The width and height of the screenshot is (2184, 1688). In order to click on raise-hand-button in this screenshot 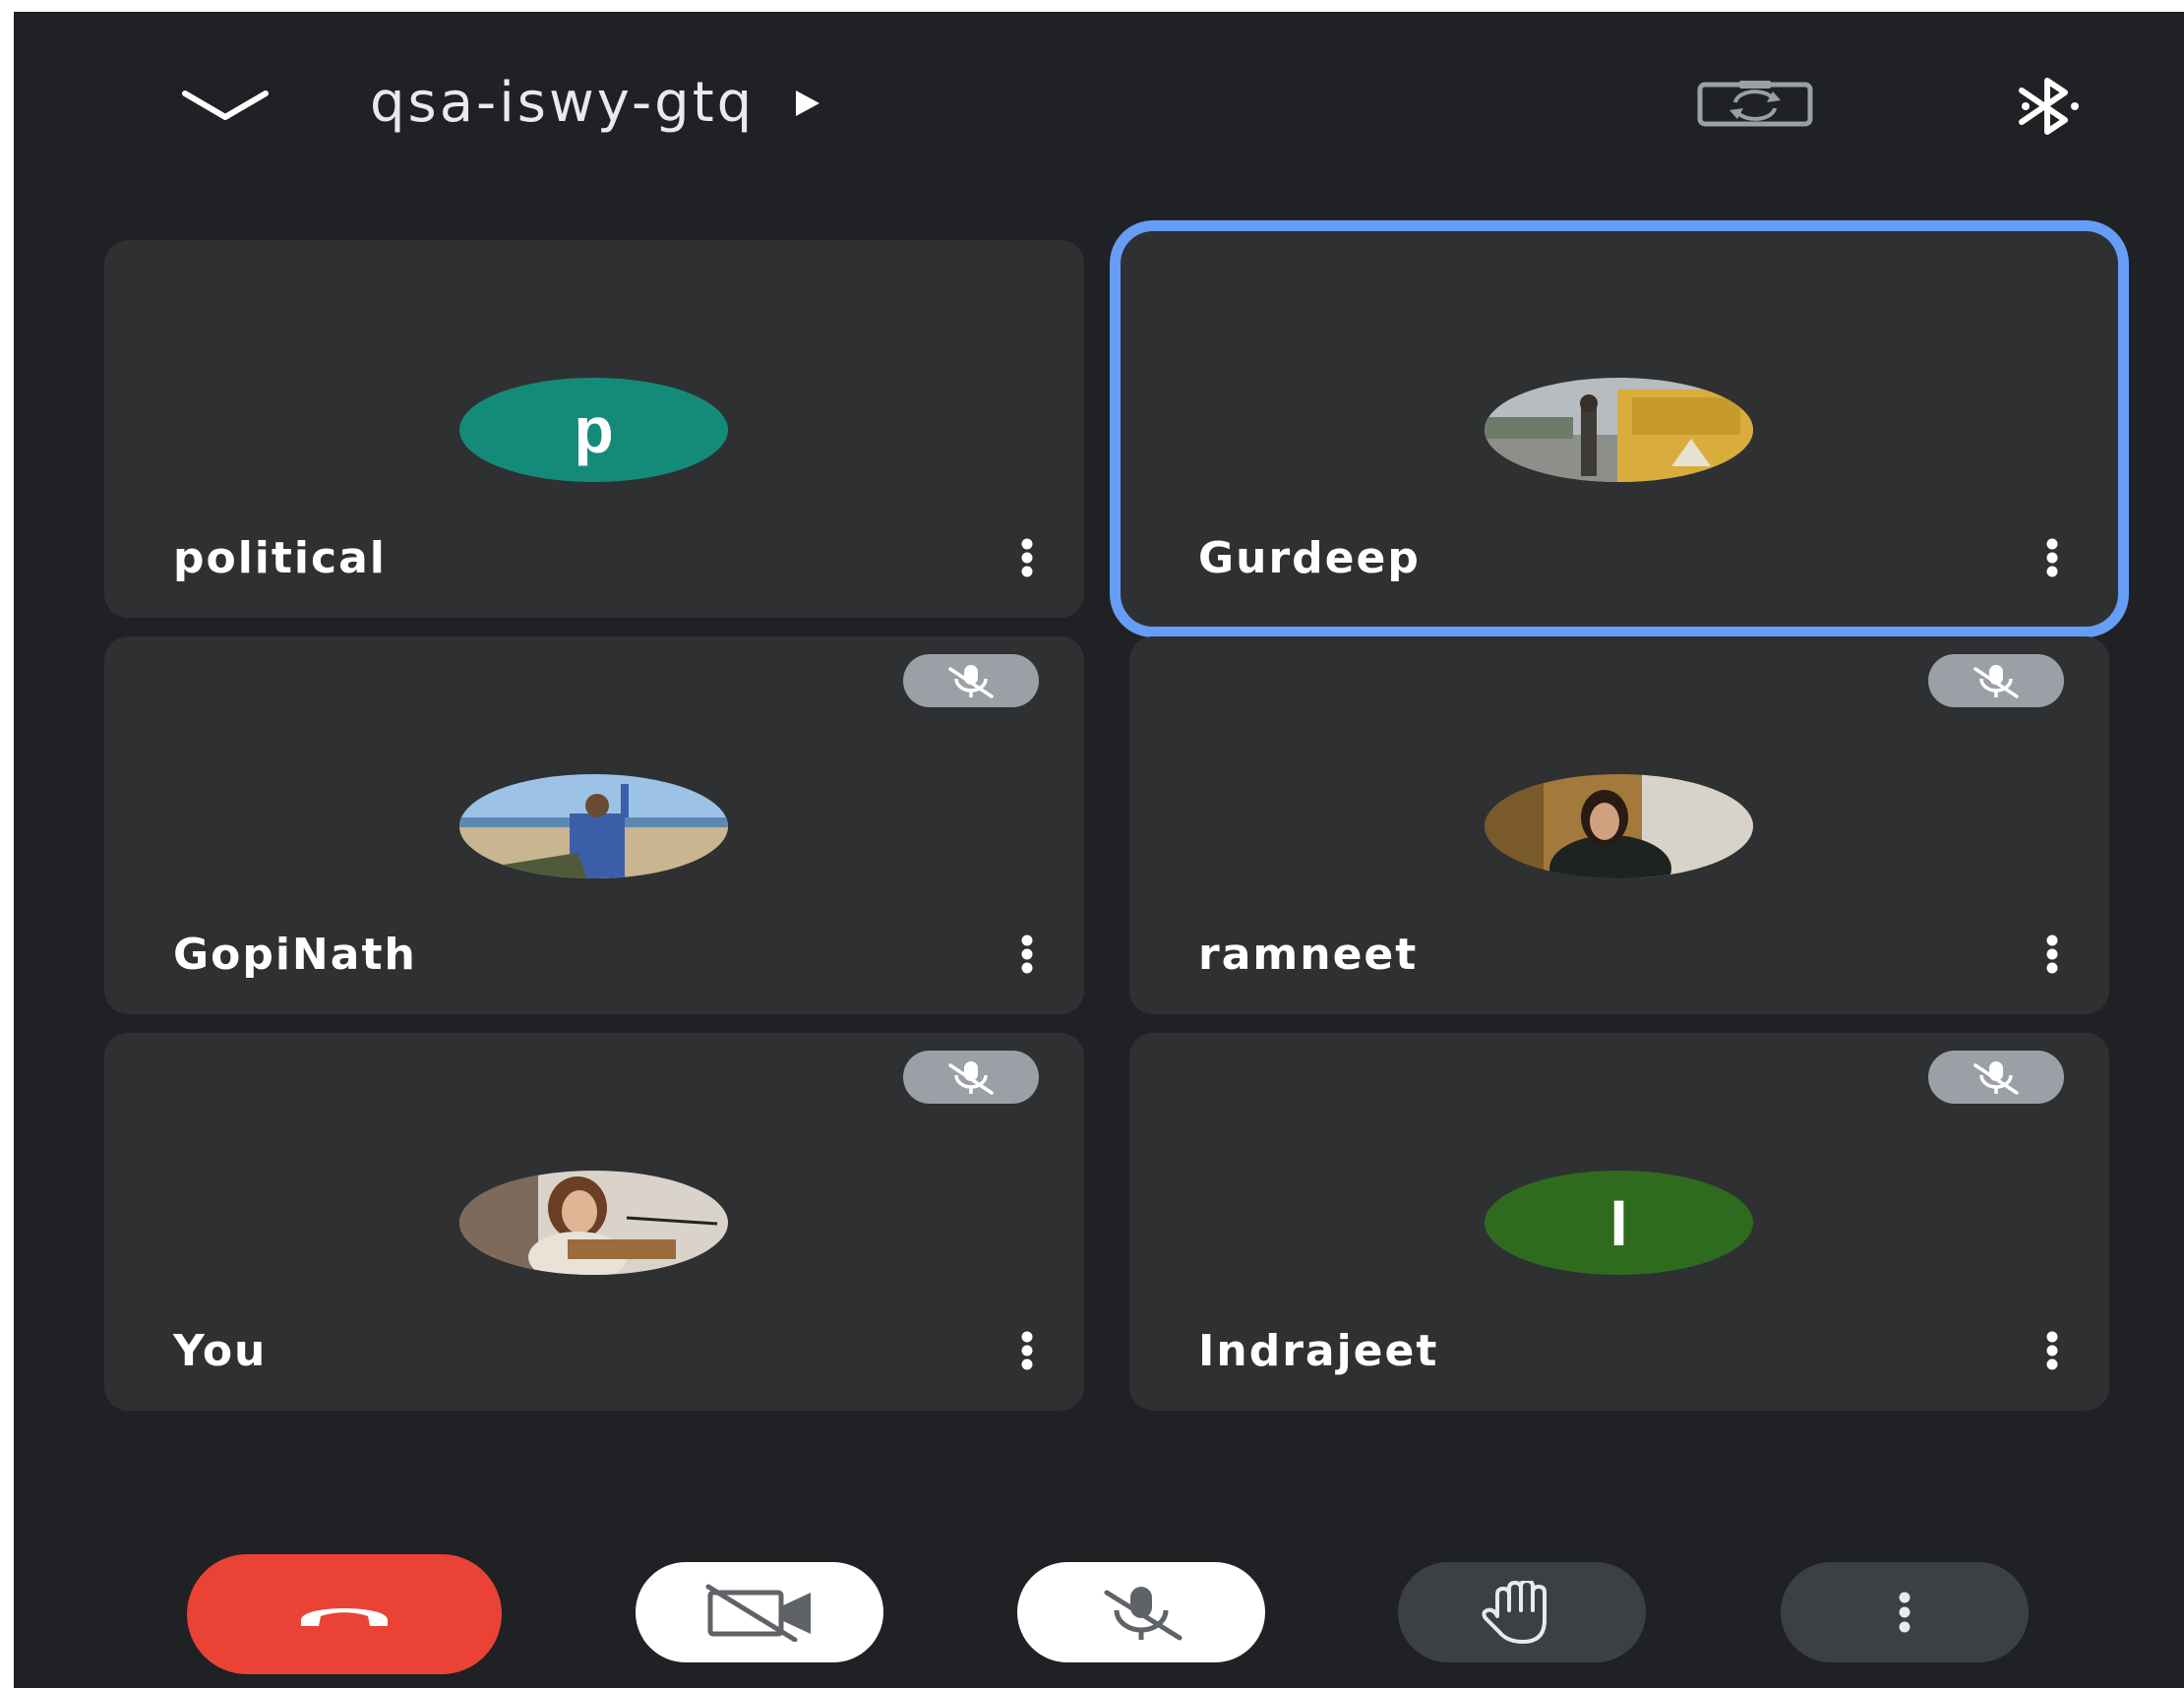, I will do `click(1522, 1612)`.